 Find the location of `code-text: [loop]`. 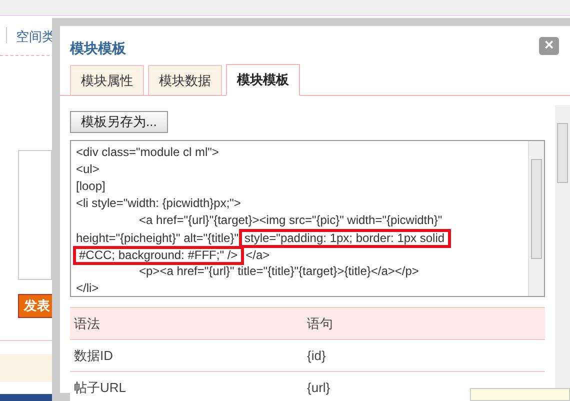

code-text: [loop] is located at coordinates (91, 186).